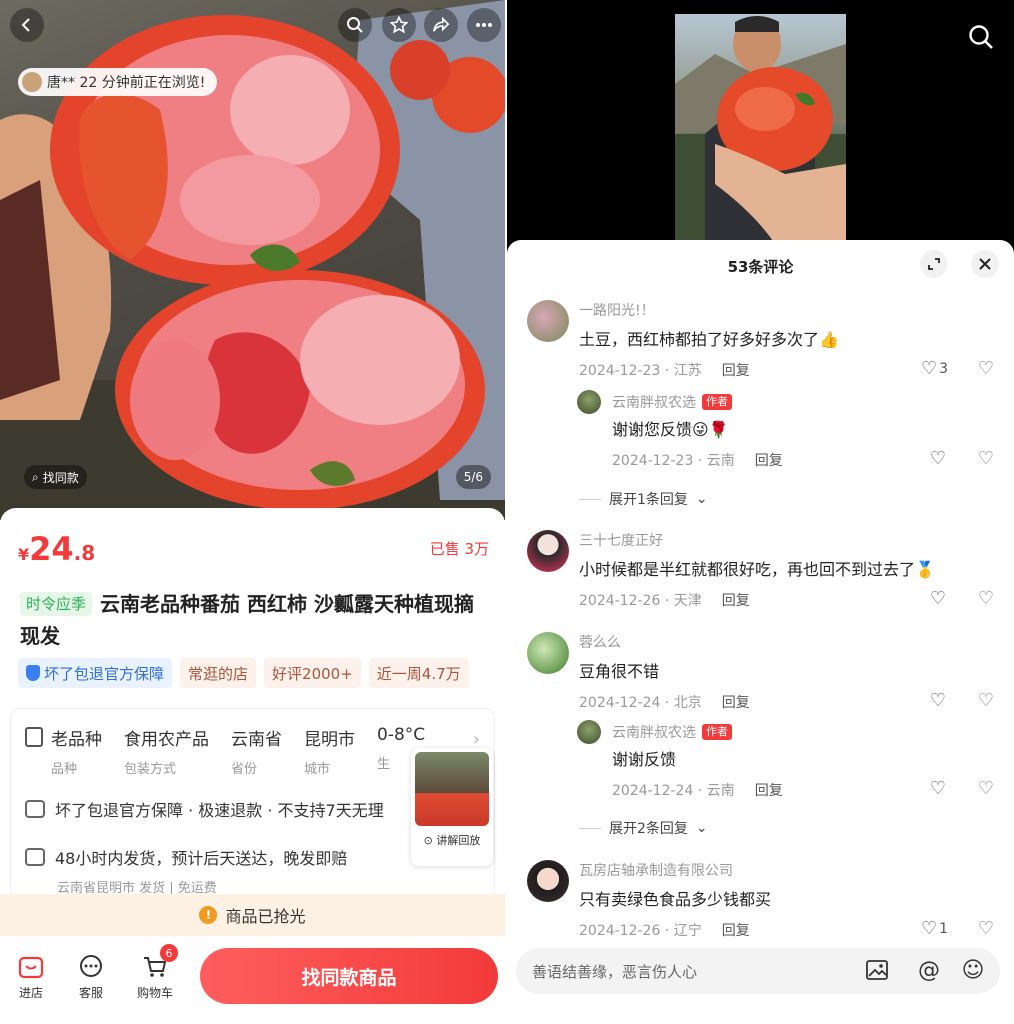 This screenshot has width=1014, height=1024. Describe the element at coordinates (329, 751) in the screenshot. I see `spec-city: 昆明市 城市` at that location.